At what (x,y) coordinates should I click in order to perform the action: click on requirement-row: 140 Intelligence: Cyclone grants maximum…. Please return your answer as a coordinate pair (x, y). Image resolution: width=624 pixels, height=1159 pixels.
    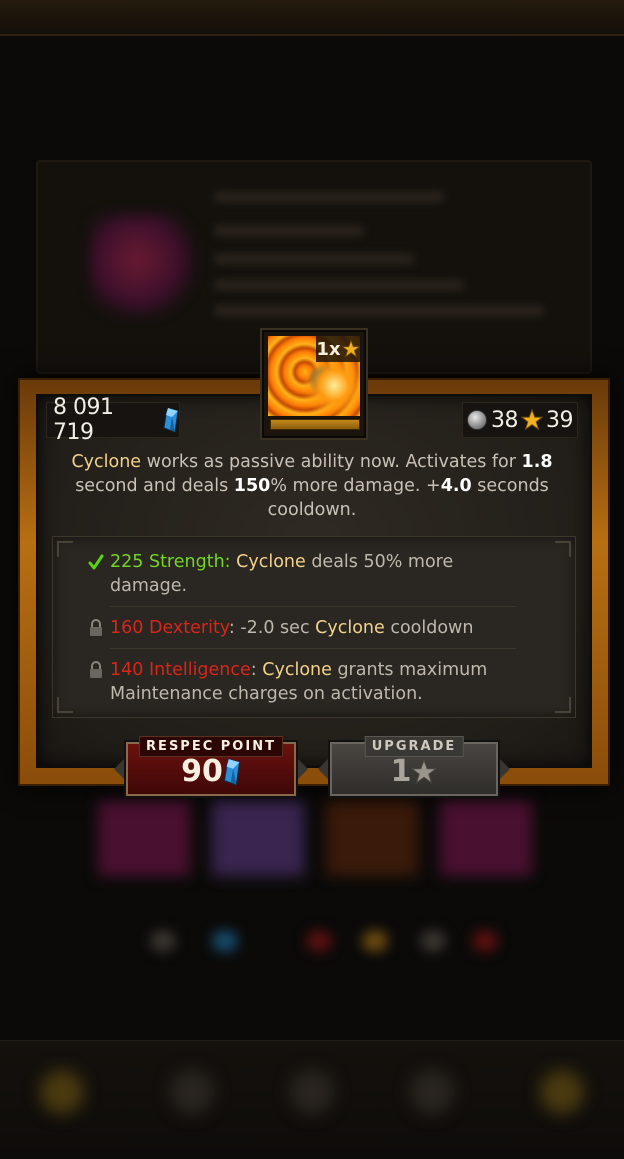
    Looking at the image, I should click on (310, 682).